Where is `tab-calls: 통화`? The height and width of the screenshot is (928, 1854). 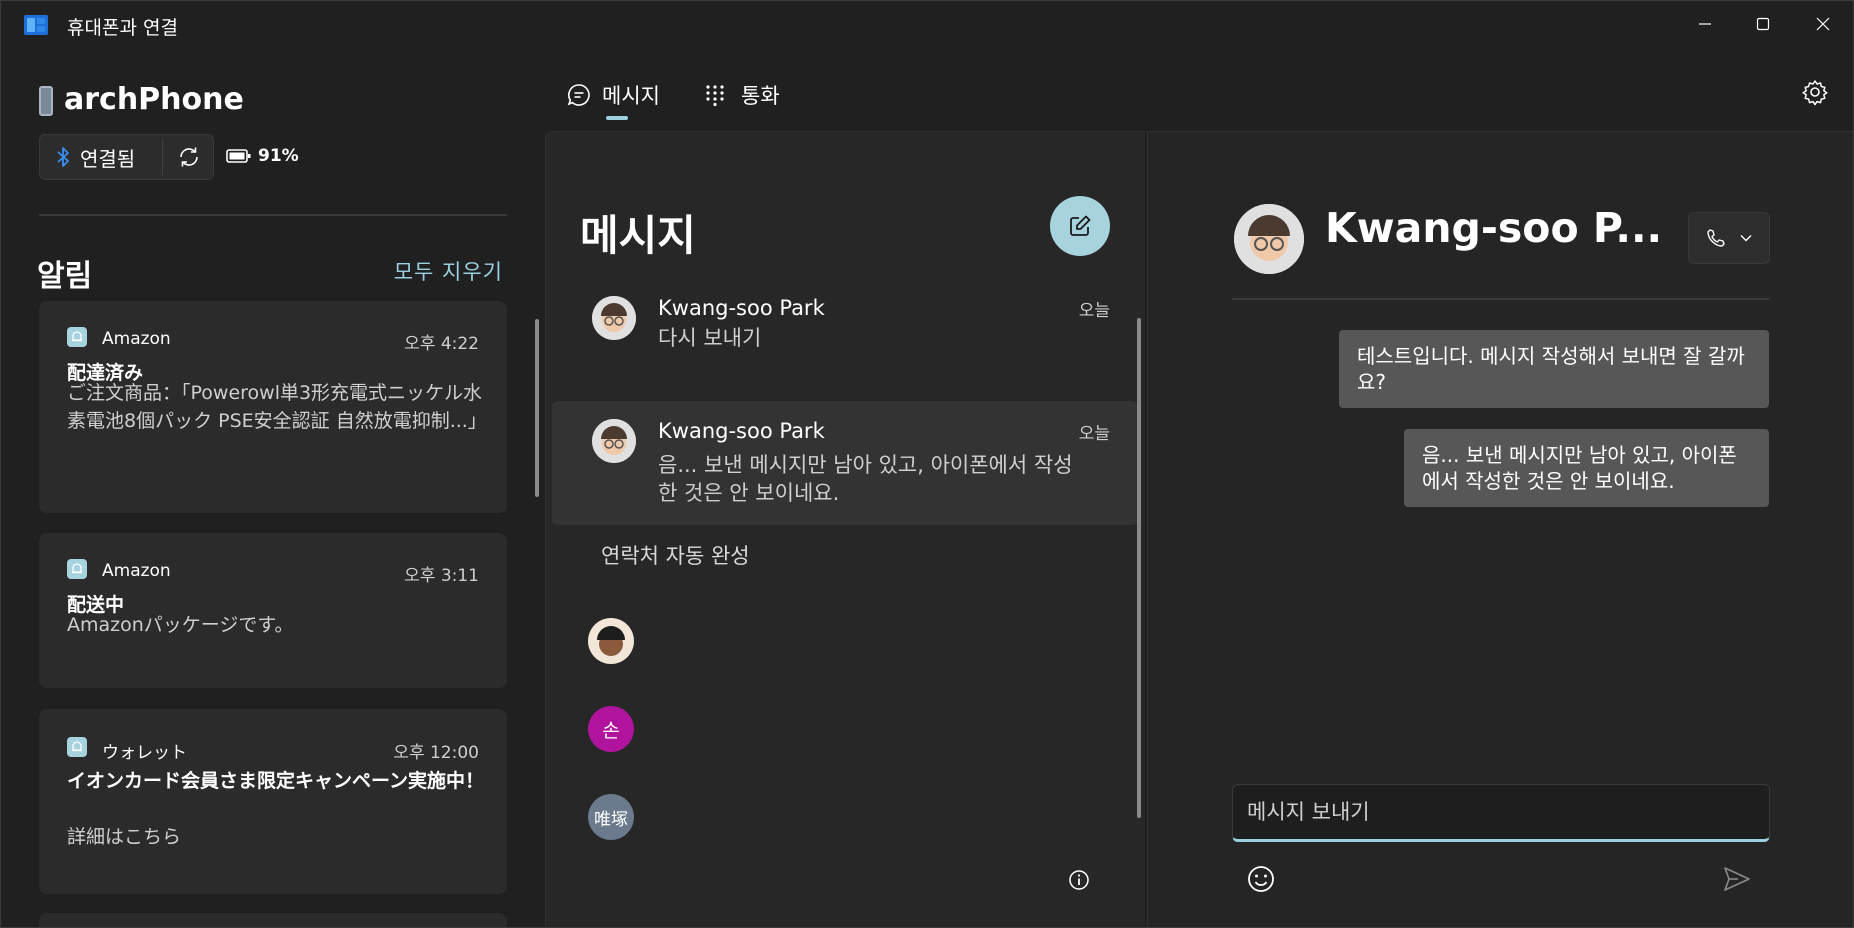 tab-calls: 통화 is located at coordinates (742, 95).